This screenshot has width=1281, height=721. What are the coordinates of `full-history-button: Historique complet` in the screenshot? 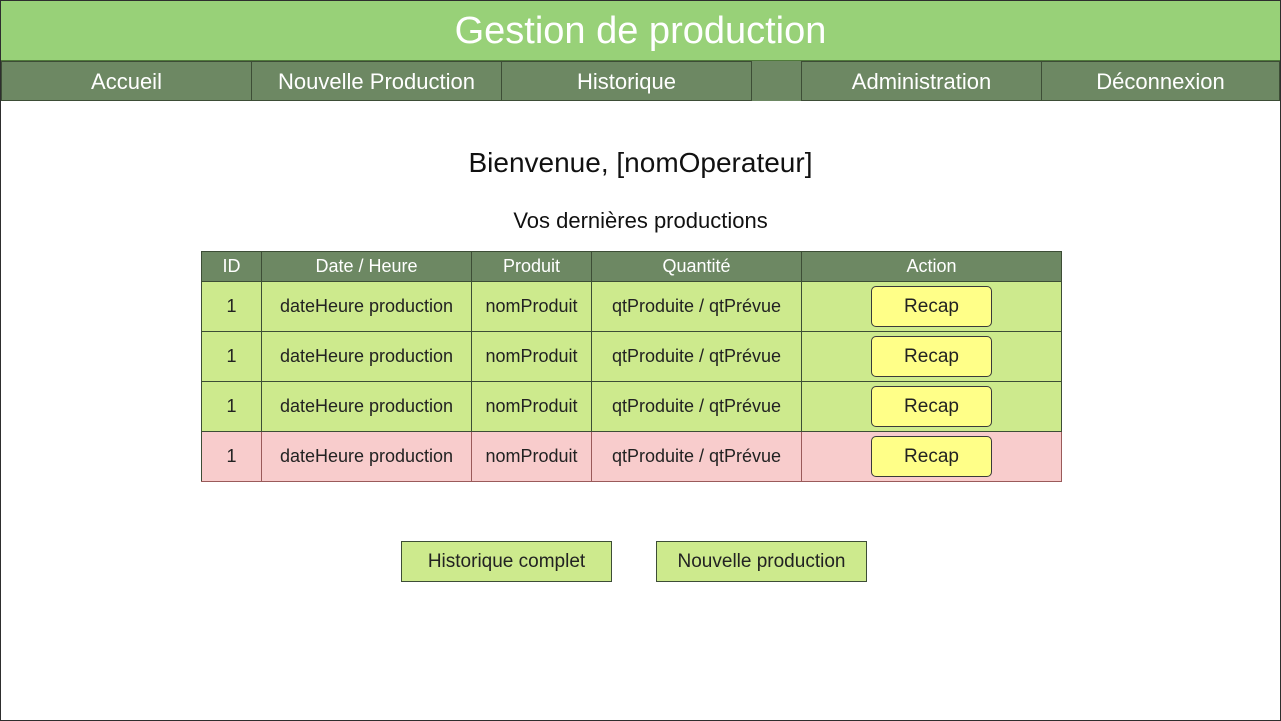 It's located at (506, 561).